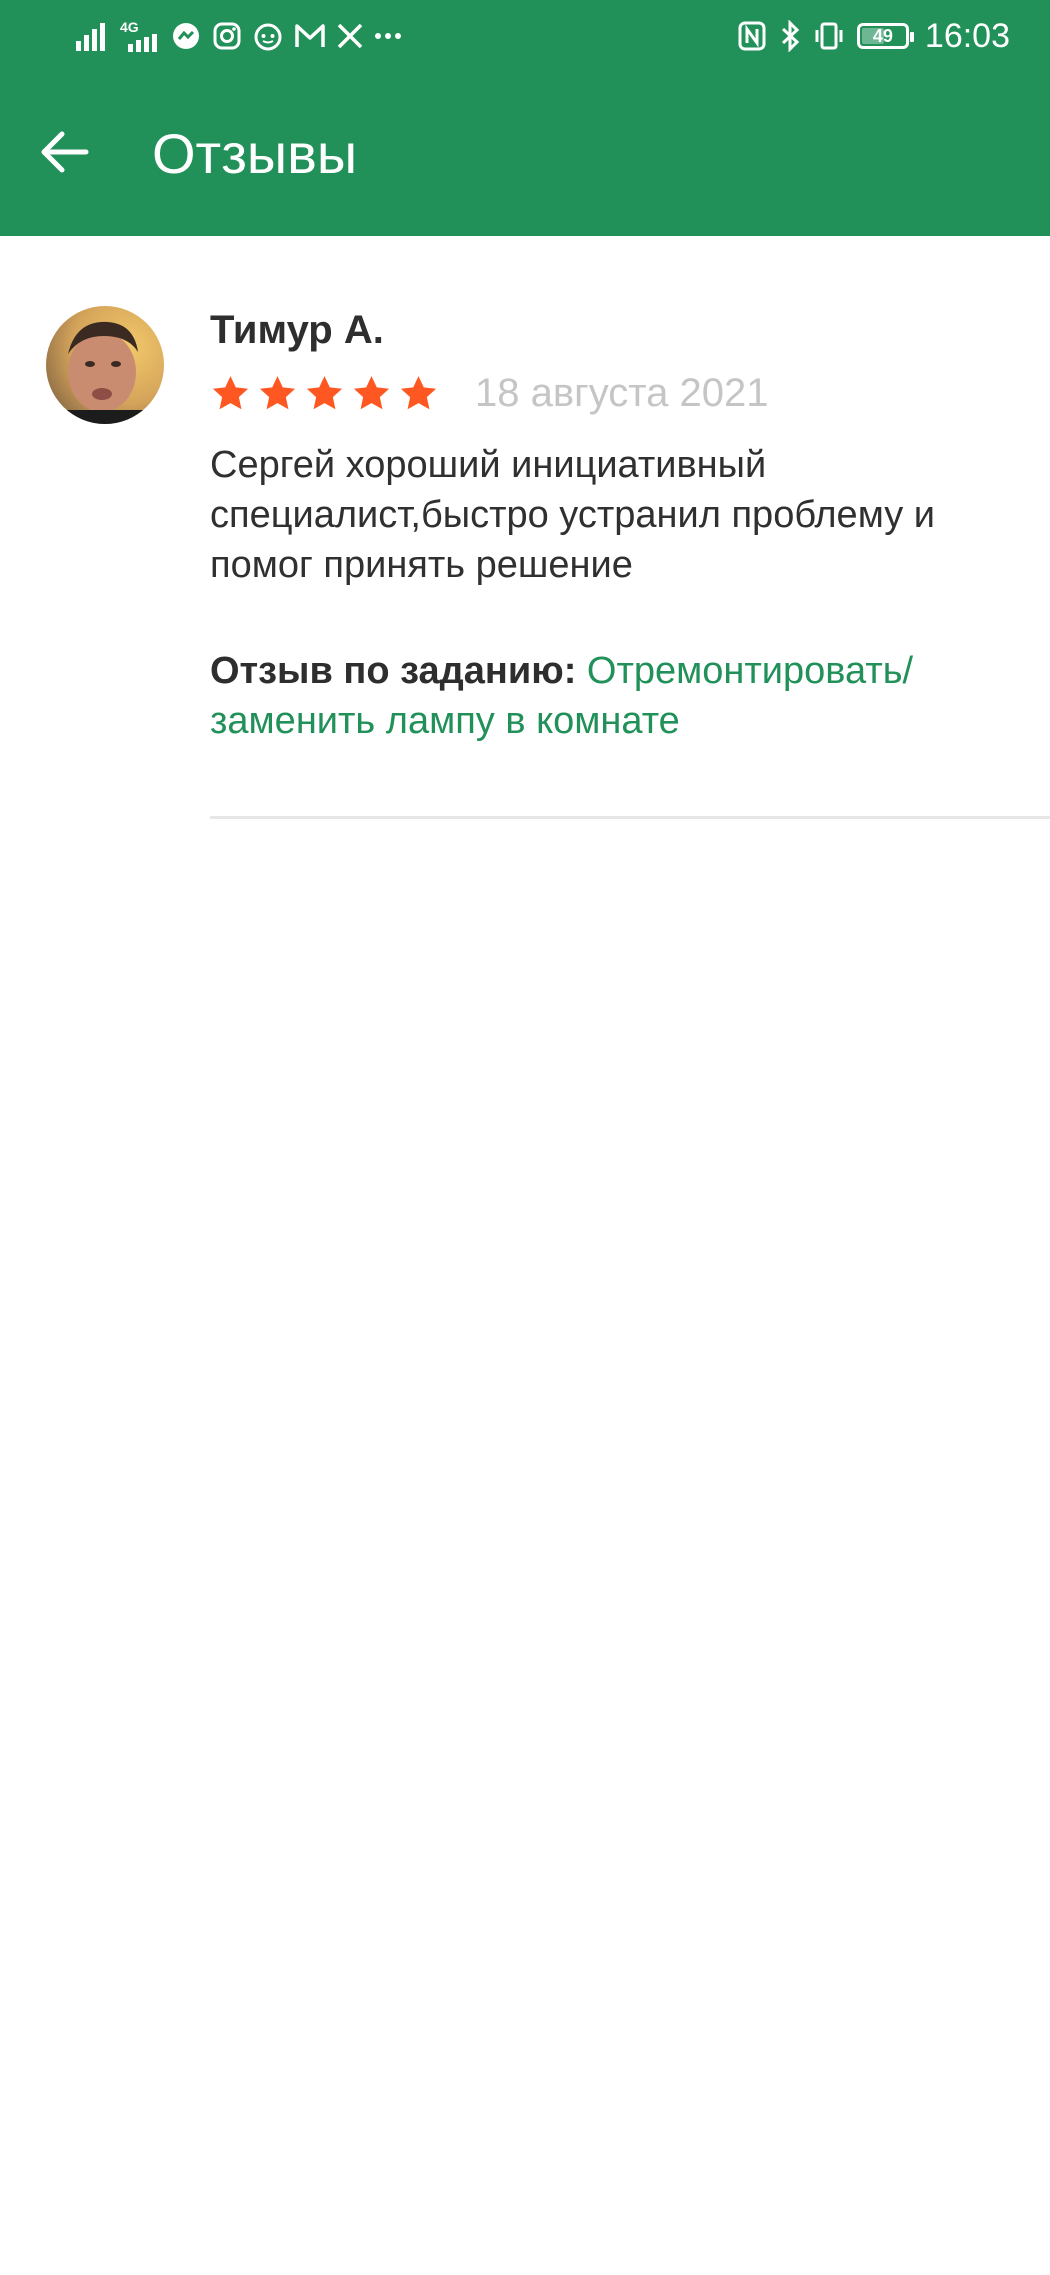  Describe the element at coordinates (186, 36) in the screenshot. I see `messenger-icon` at that location.